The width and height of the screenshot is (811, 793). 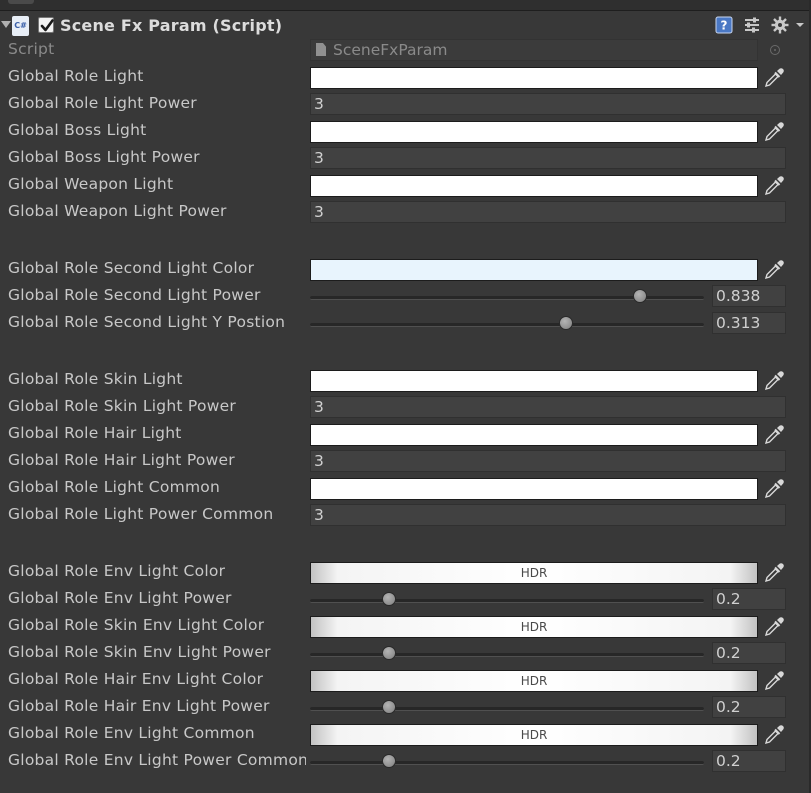 I want to click on script-name: SceneFxParam, so click(x=390, y=50).